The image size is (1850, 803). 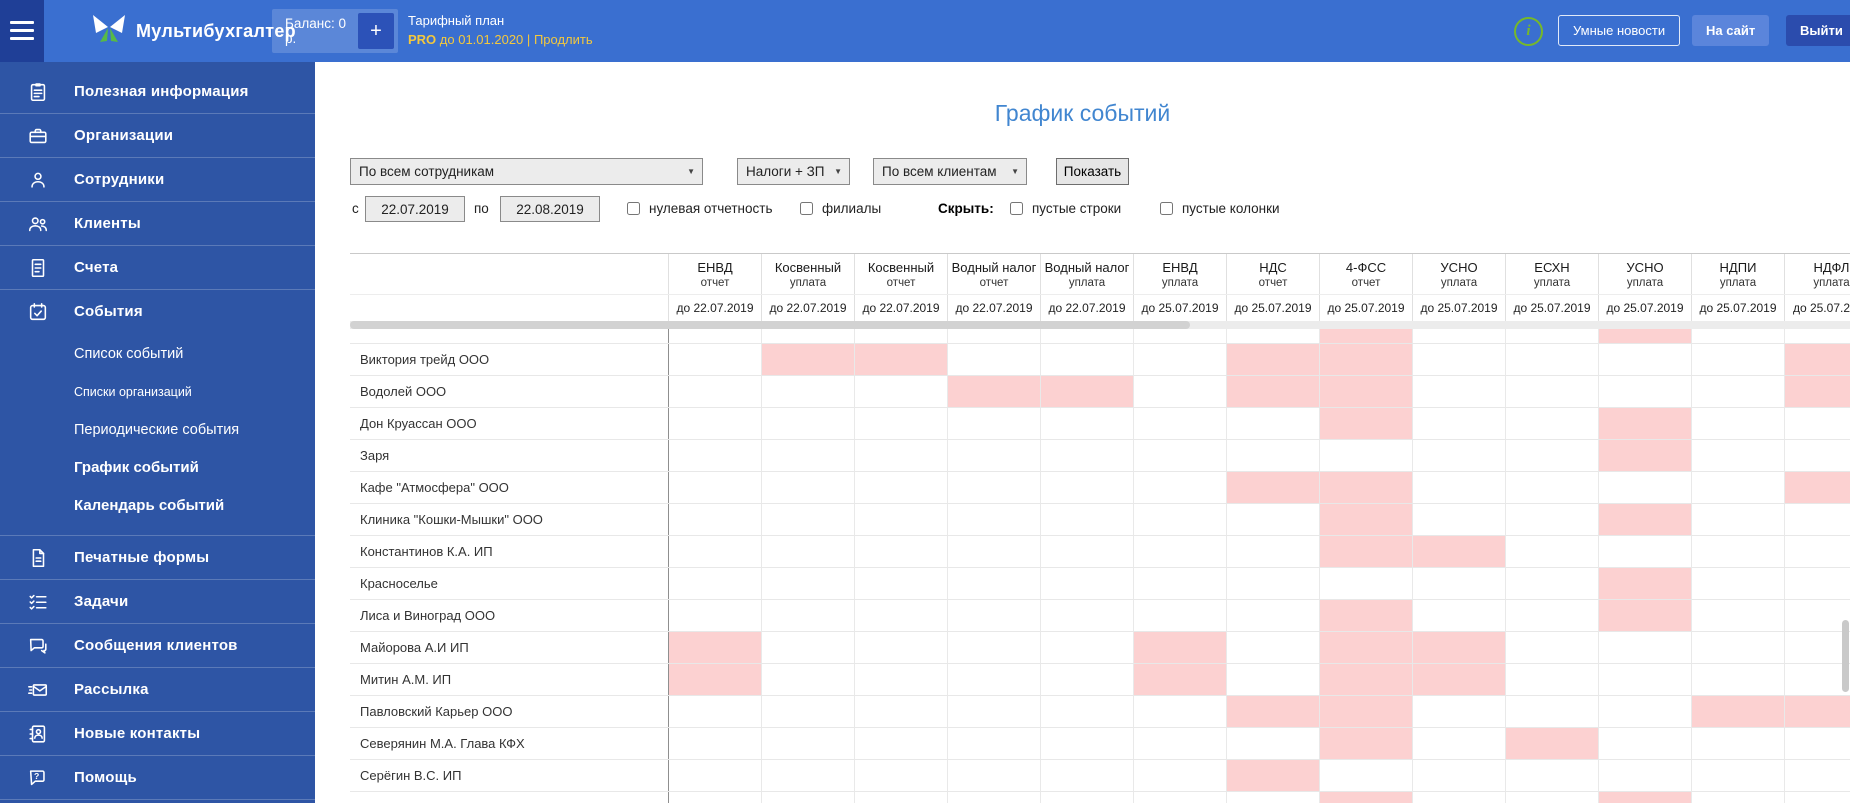 I want to click on org-name-cell: Лиса и Виноград ООО, so click(x=509, y=615).